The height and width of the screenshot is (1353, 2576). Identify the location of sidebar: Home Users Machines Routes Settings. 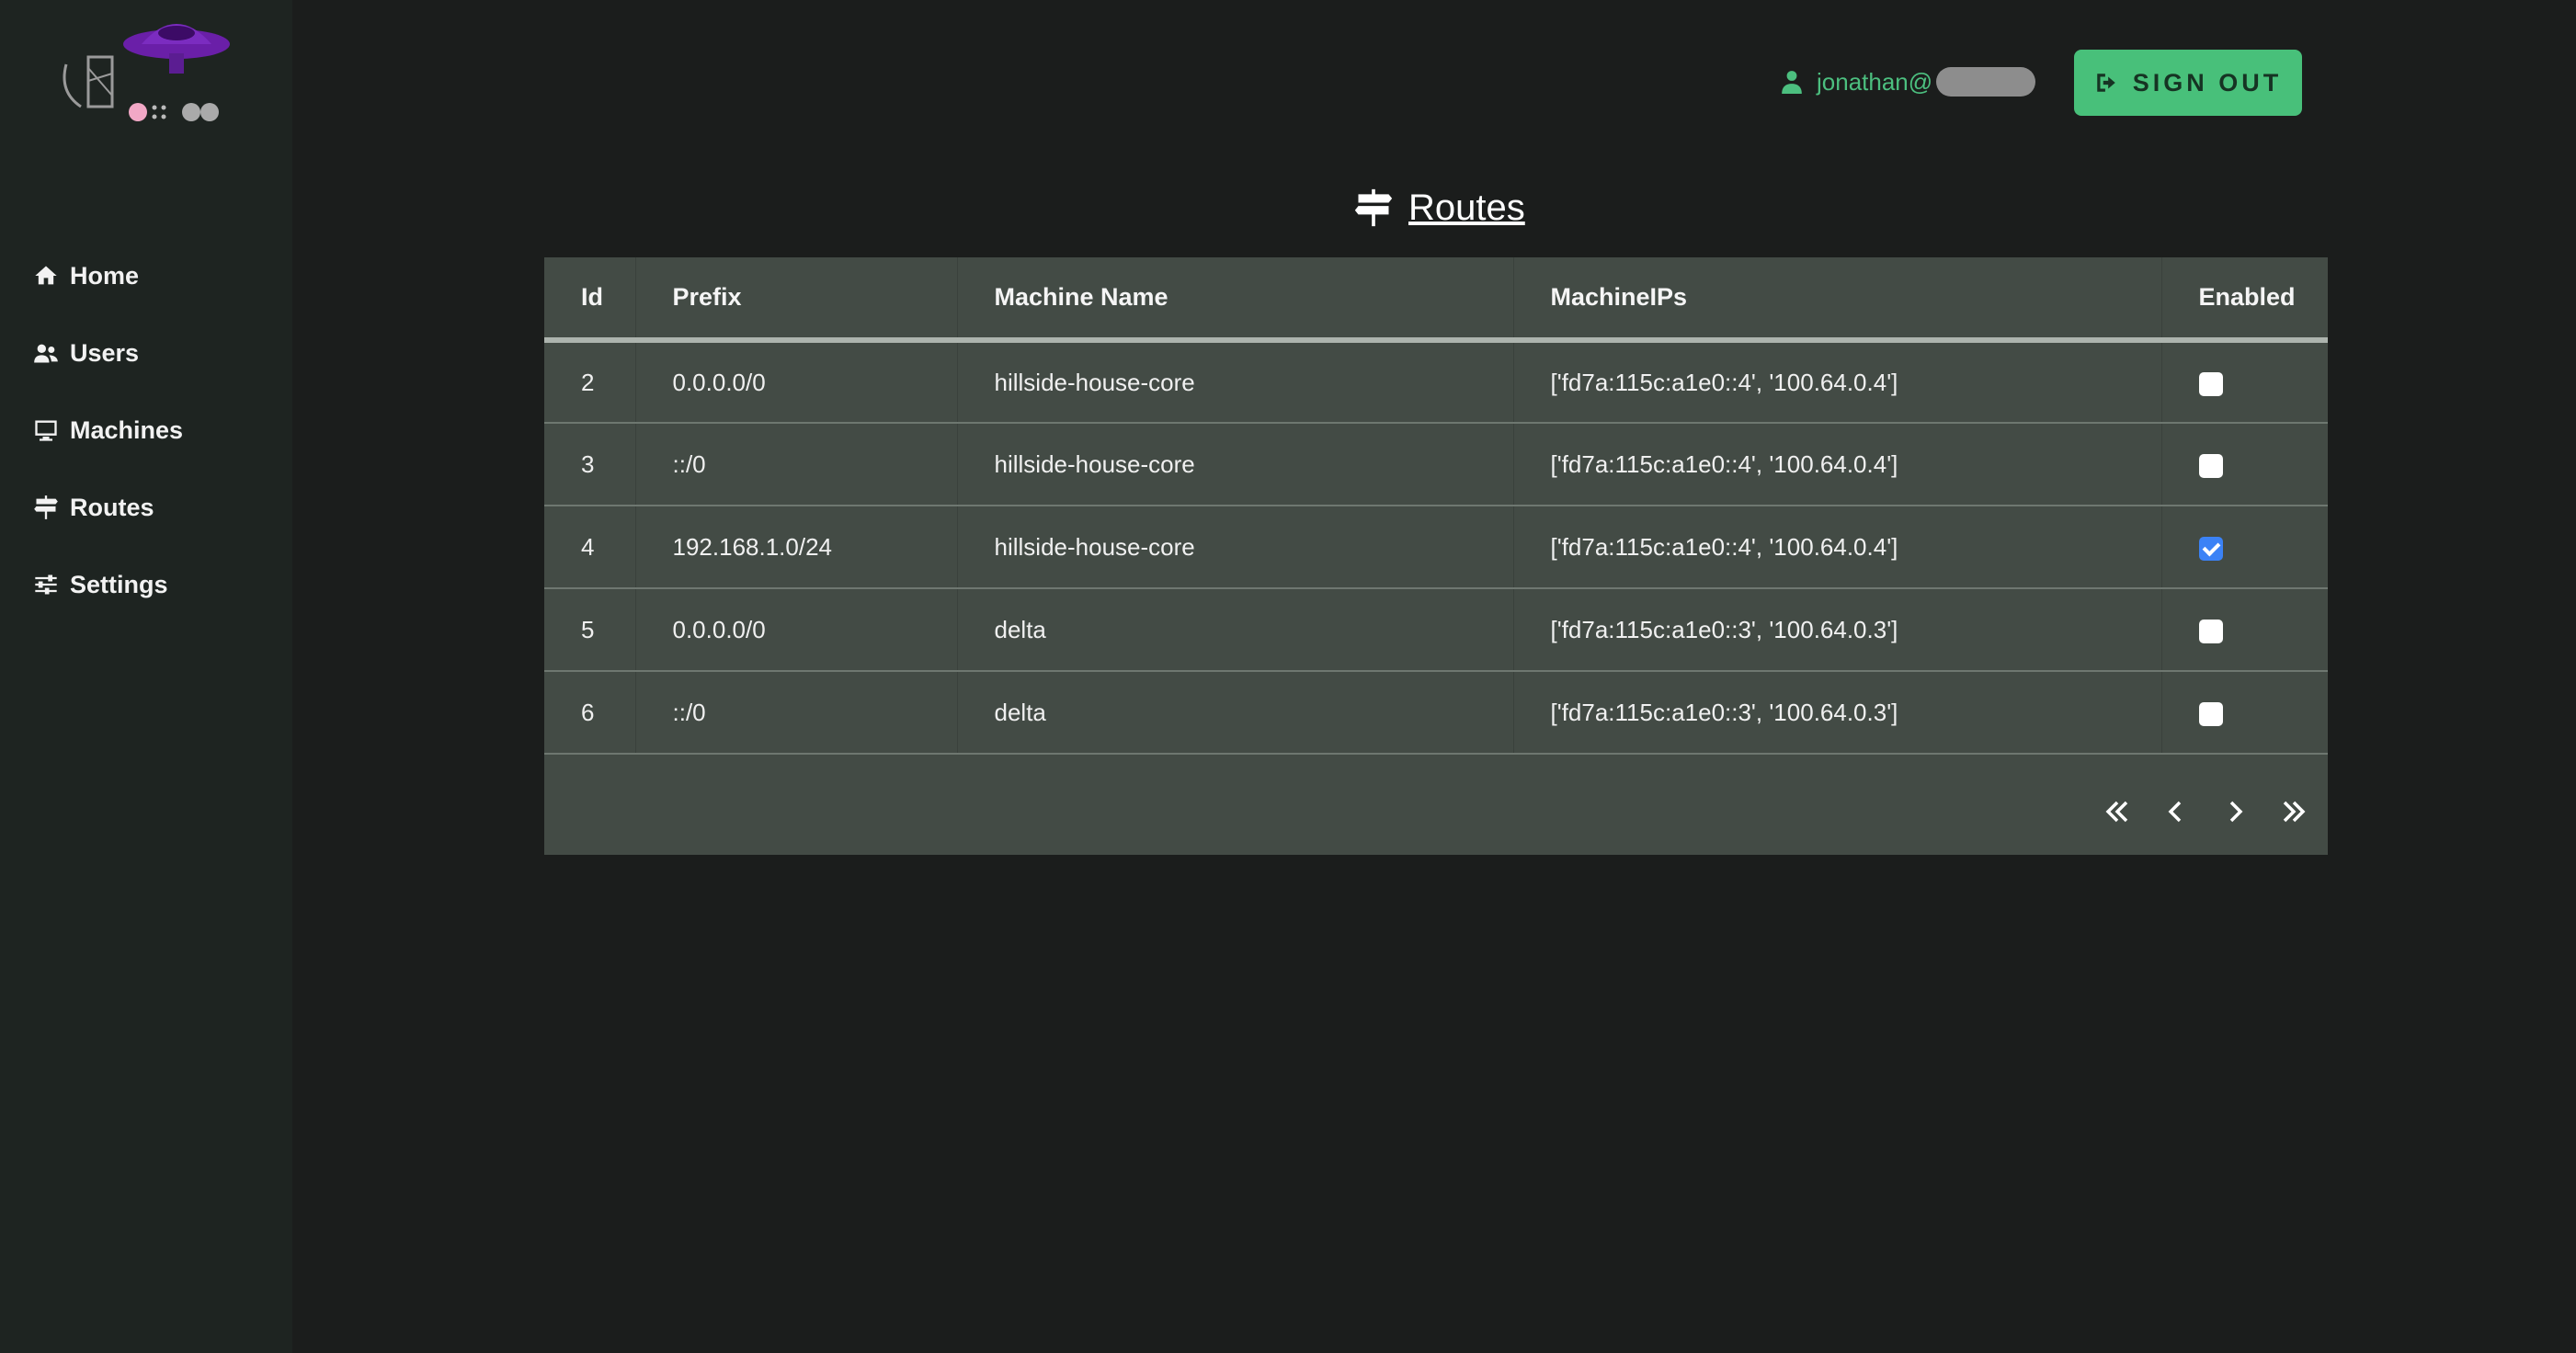
(146, 676).